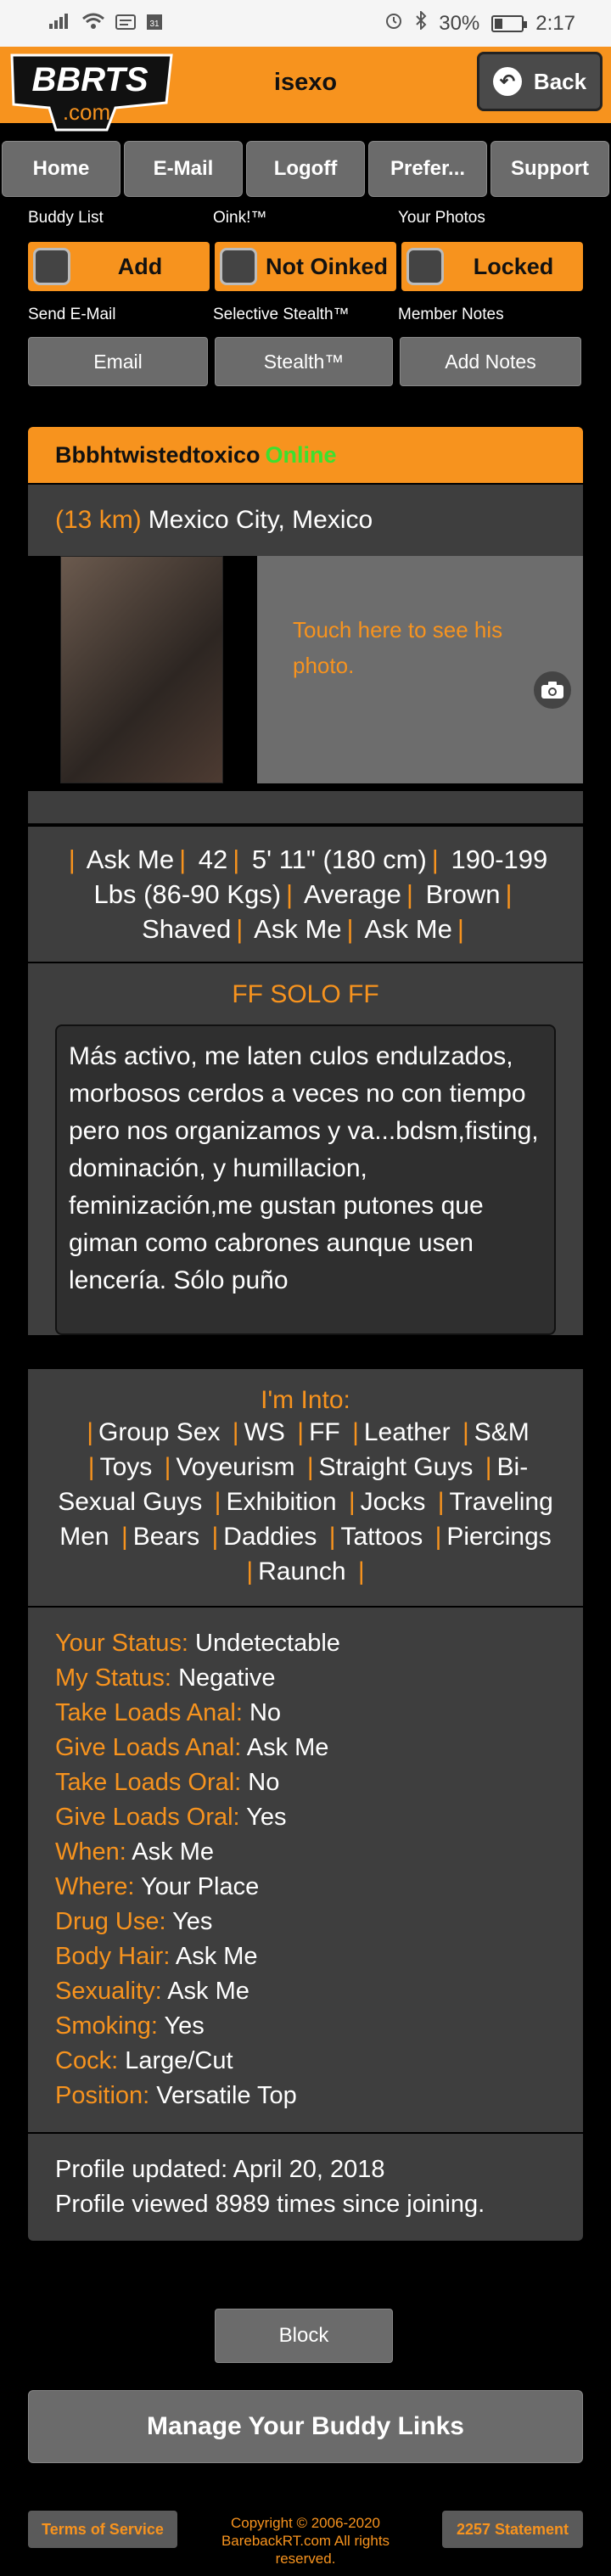 The height and width of the screenshot is (2576, 611). I want to click on profile-updated: Profile updated: April 20, 2018, so click(220, 2169).